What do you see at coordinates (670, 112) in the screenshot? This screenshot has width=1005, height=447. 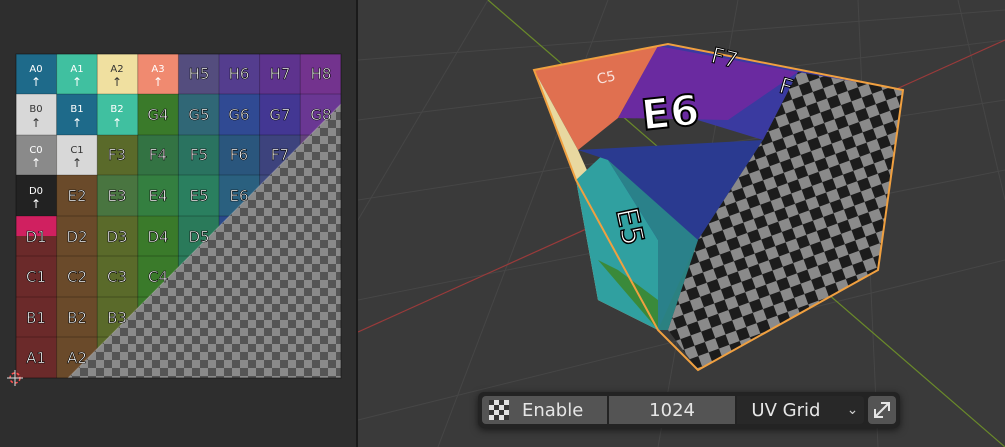 I see `cube-big-label: E6` at bounding box center [670, 112].